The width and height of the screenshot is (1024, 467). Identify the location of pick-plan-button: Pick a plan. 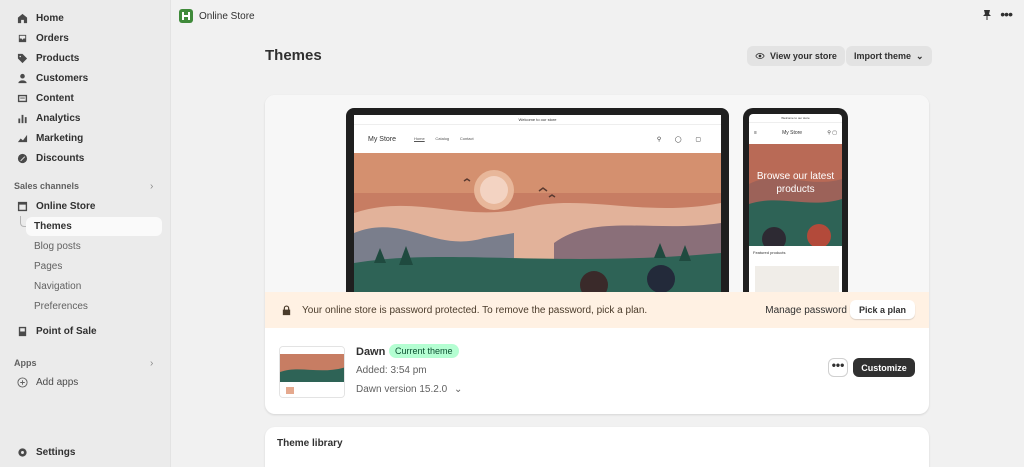
(882, 309).